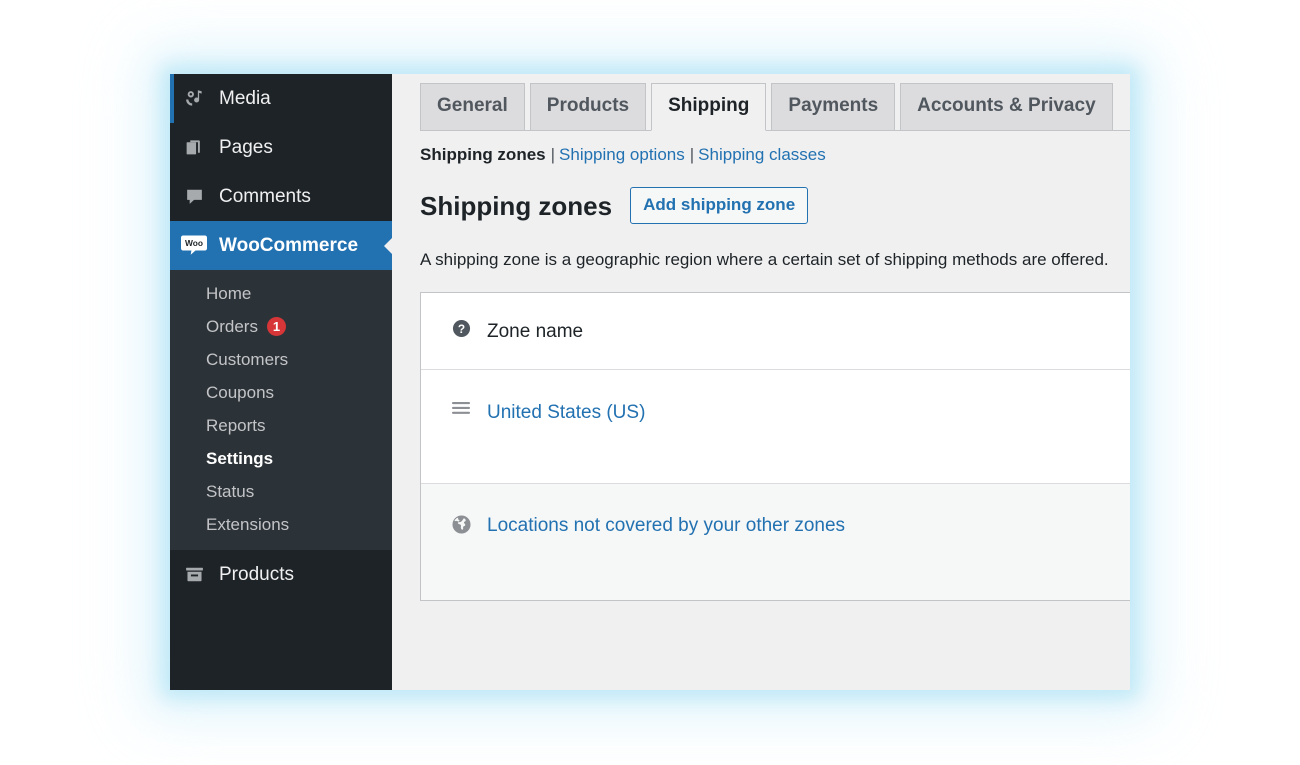  I want to click on sidebar-item-media: Media, so click(281, 98).